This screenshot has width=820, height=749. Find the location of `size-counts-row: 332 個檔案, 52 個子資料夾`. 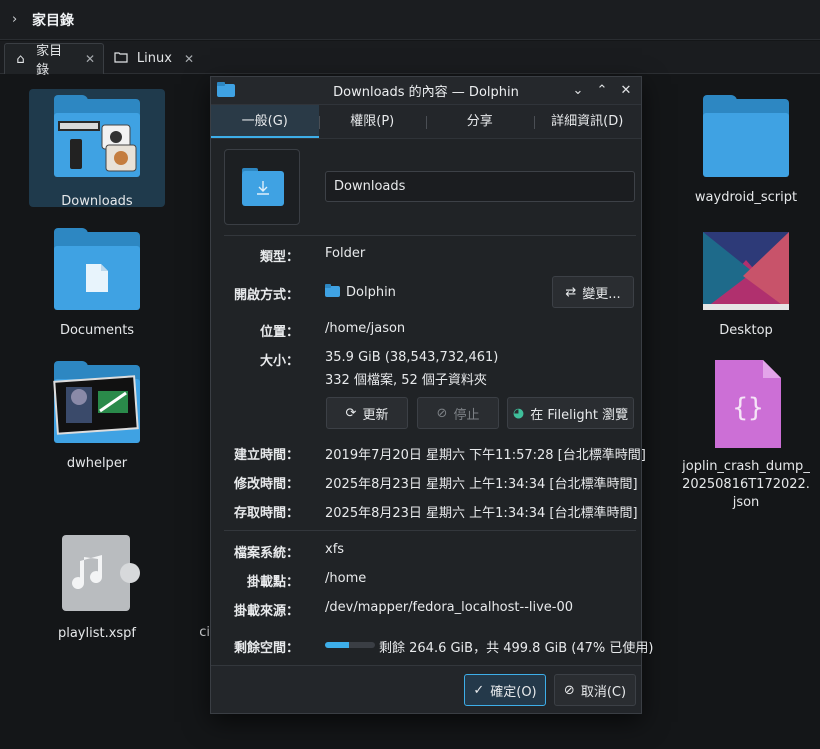

size-counts-row: 332 個檔案, 52 個子資料夾 is located at coordinates (426, 379).